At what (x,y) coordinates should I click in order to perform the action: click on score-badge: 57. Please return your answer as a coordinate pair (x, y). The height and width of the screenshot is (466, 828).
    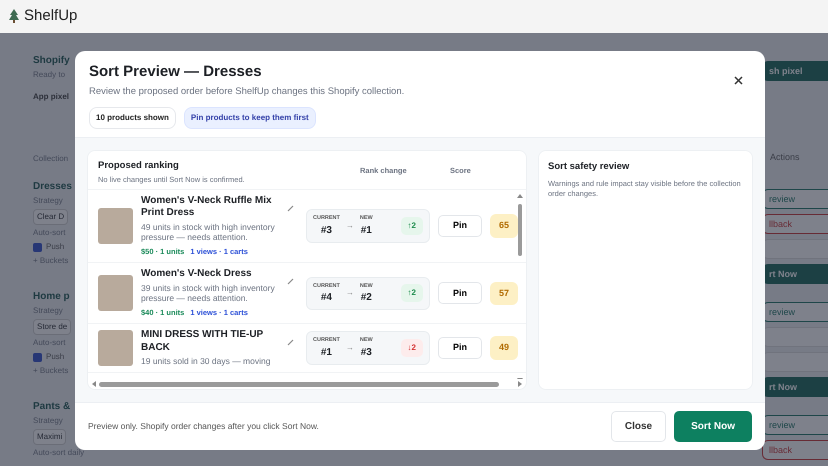
    Looking at the image, I should click on (504, 293).